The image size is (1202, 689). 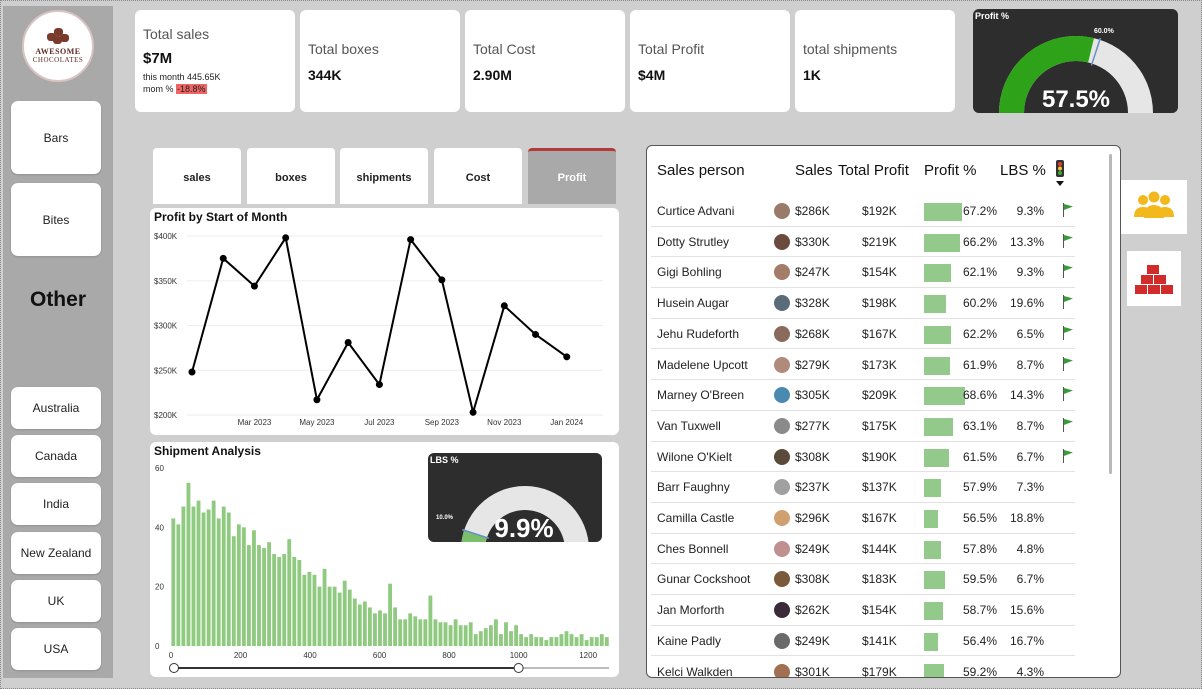 I want to click on table-row: Jehu Rudeforth $268K $167K 62.2% 6.5%, so click(x=863, y=334).